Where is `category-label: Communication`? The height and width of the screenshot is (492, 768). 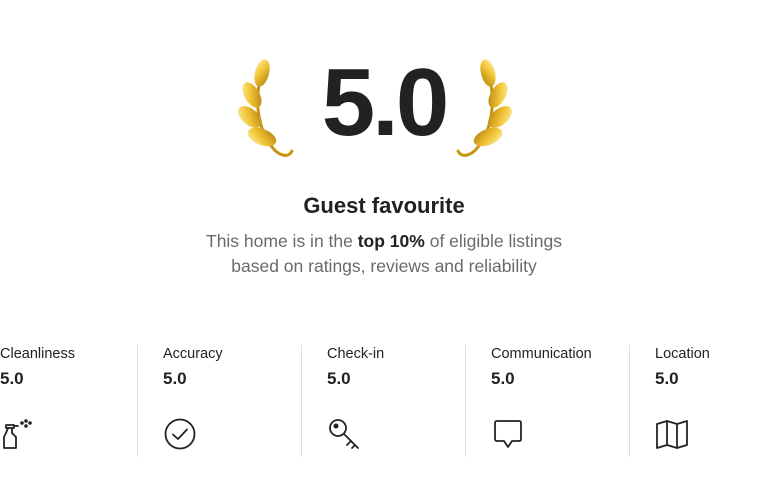
category-label: Communication is located at coordinates (541, 354).